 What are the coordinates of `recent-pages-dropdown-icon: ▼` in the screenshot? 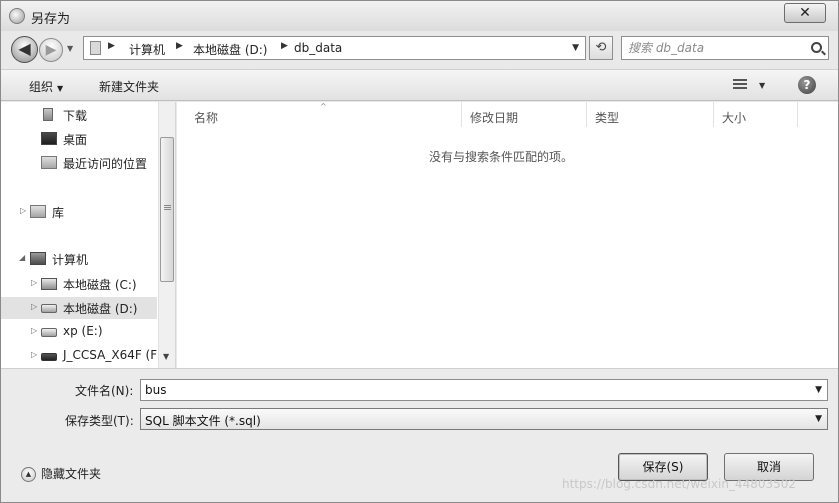 It's located at (70, 48).